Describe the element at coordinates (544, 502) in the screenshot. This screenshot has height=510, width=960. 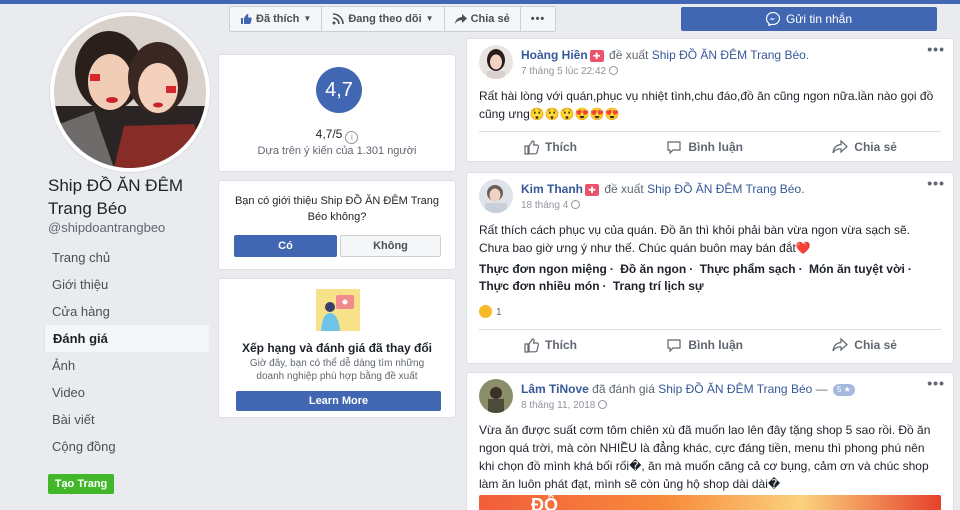
I see `review-photo-text: ĐỒ` at that location.